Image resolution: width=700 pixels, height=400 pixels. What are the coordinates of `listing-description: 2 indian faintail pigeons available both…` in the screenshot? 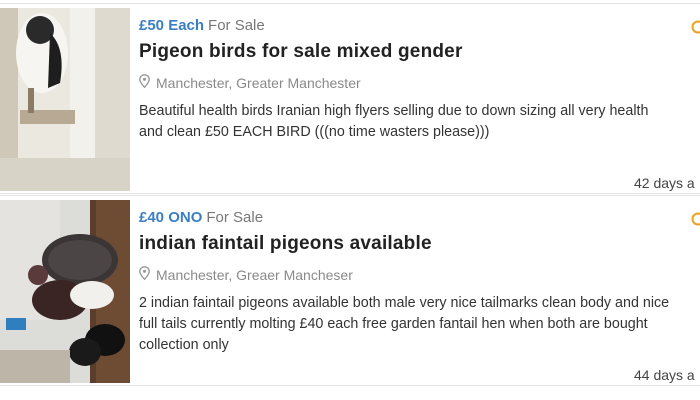 It's located at (404, 324).